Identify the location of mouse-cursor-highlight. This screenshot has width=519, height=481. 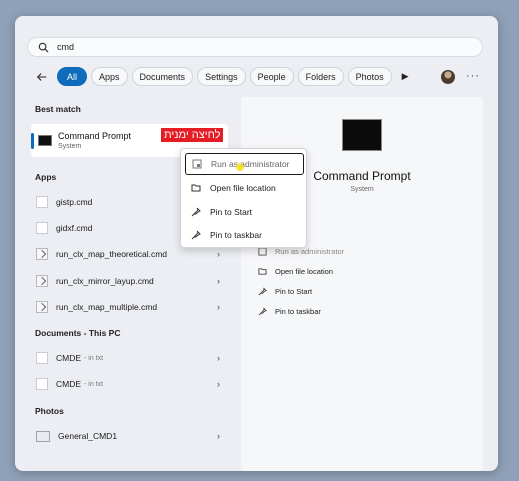
(240, 167).